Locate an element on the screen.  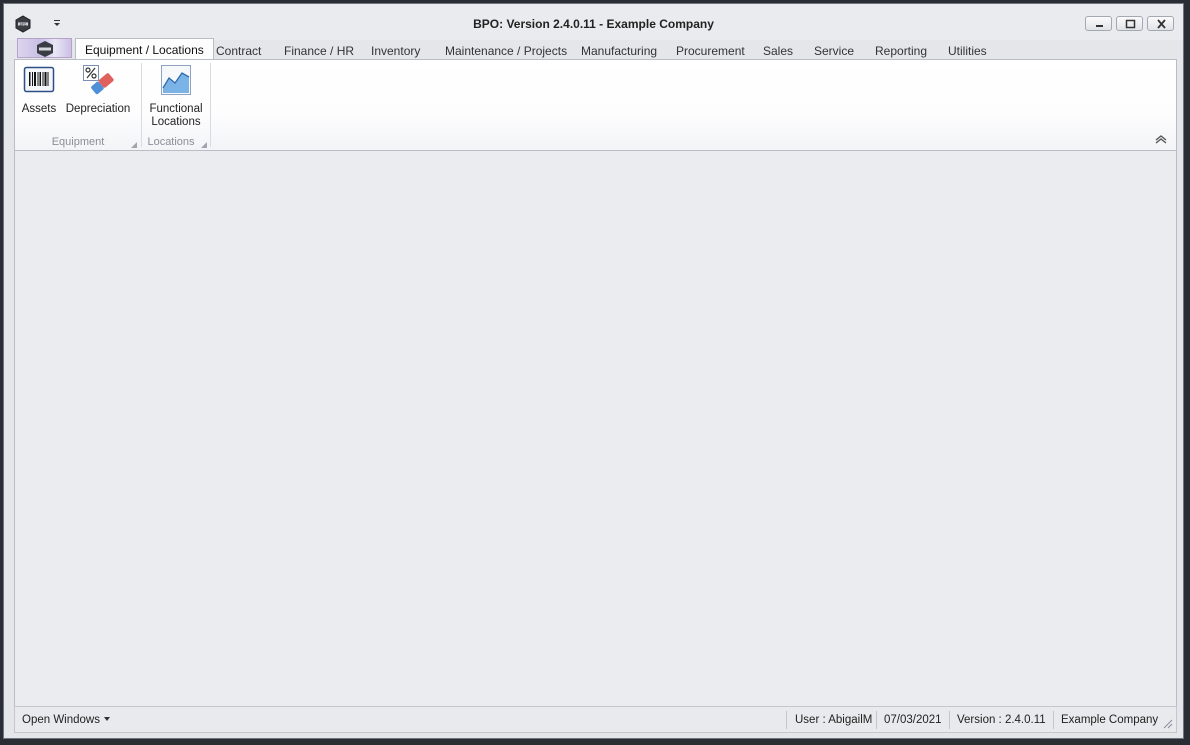
close-icon is located at coordinates (1161, 24).